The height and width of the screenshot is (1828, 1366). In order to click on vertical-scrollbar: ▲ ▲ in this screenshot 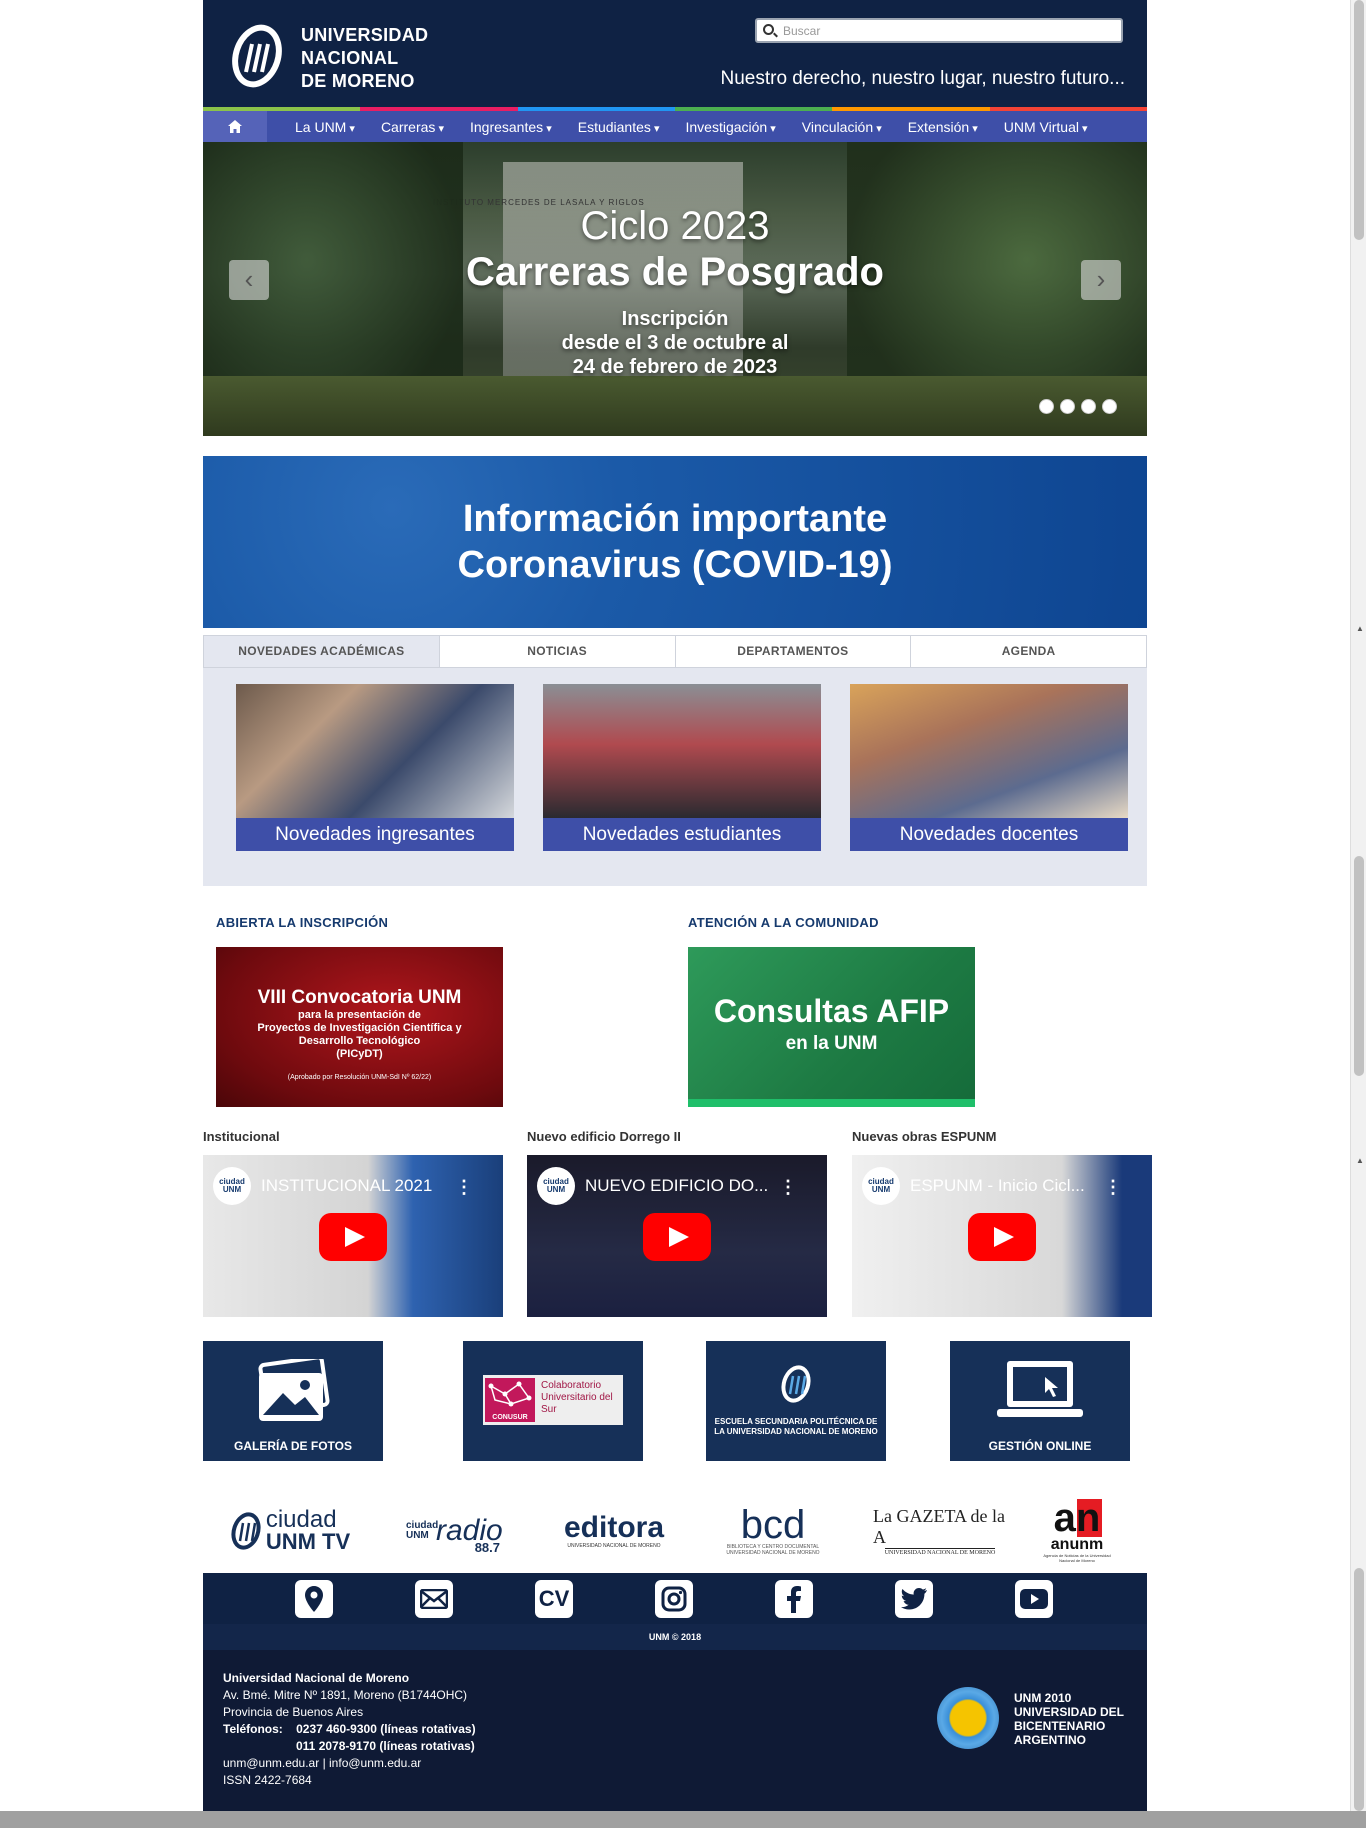, I will do `click(1358, 905)`.